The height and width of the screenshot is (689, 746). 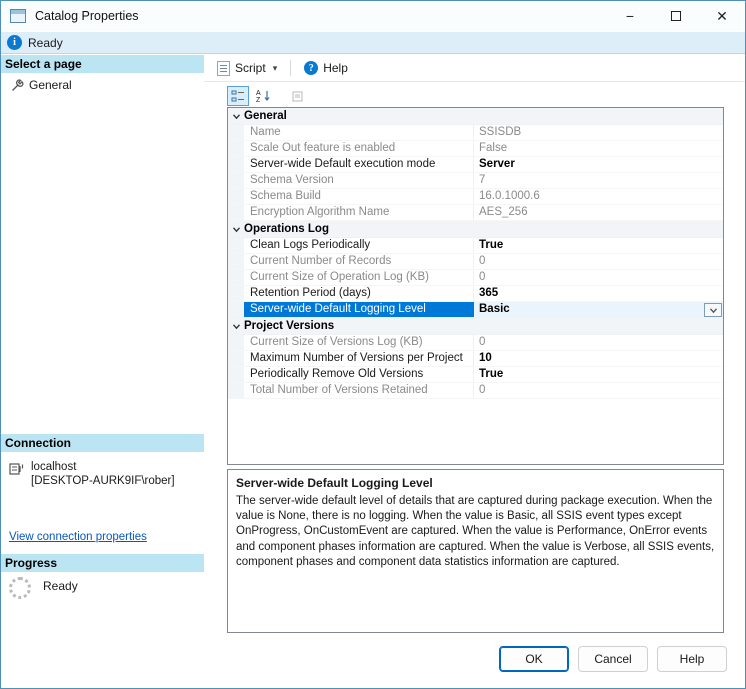 What do you see at coordinates (50, 85) in the screenshot?
I see `sidebar-item-label: General` at bounding box center [50, 85].